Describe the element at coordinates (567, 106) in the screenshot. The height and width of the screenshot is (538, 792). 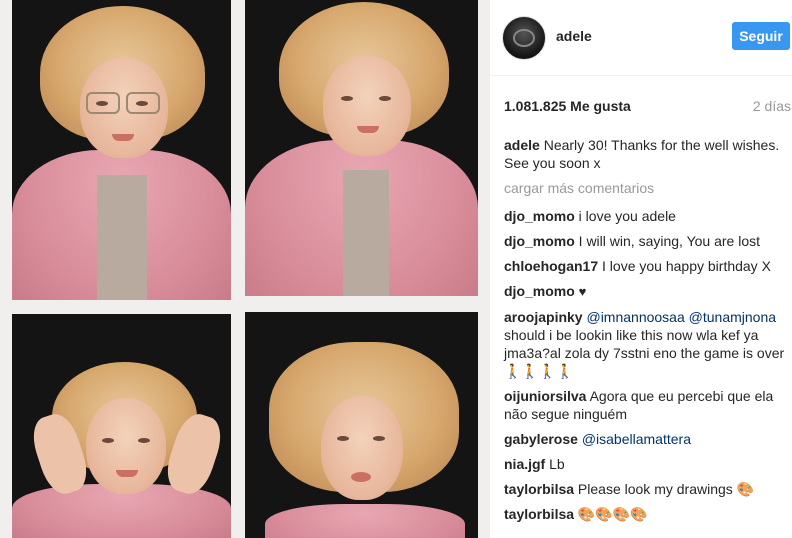
I see `likes-count: 1.081.825 Me gusta` at that location.